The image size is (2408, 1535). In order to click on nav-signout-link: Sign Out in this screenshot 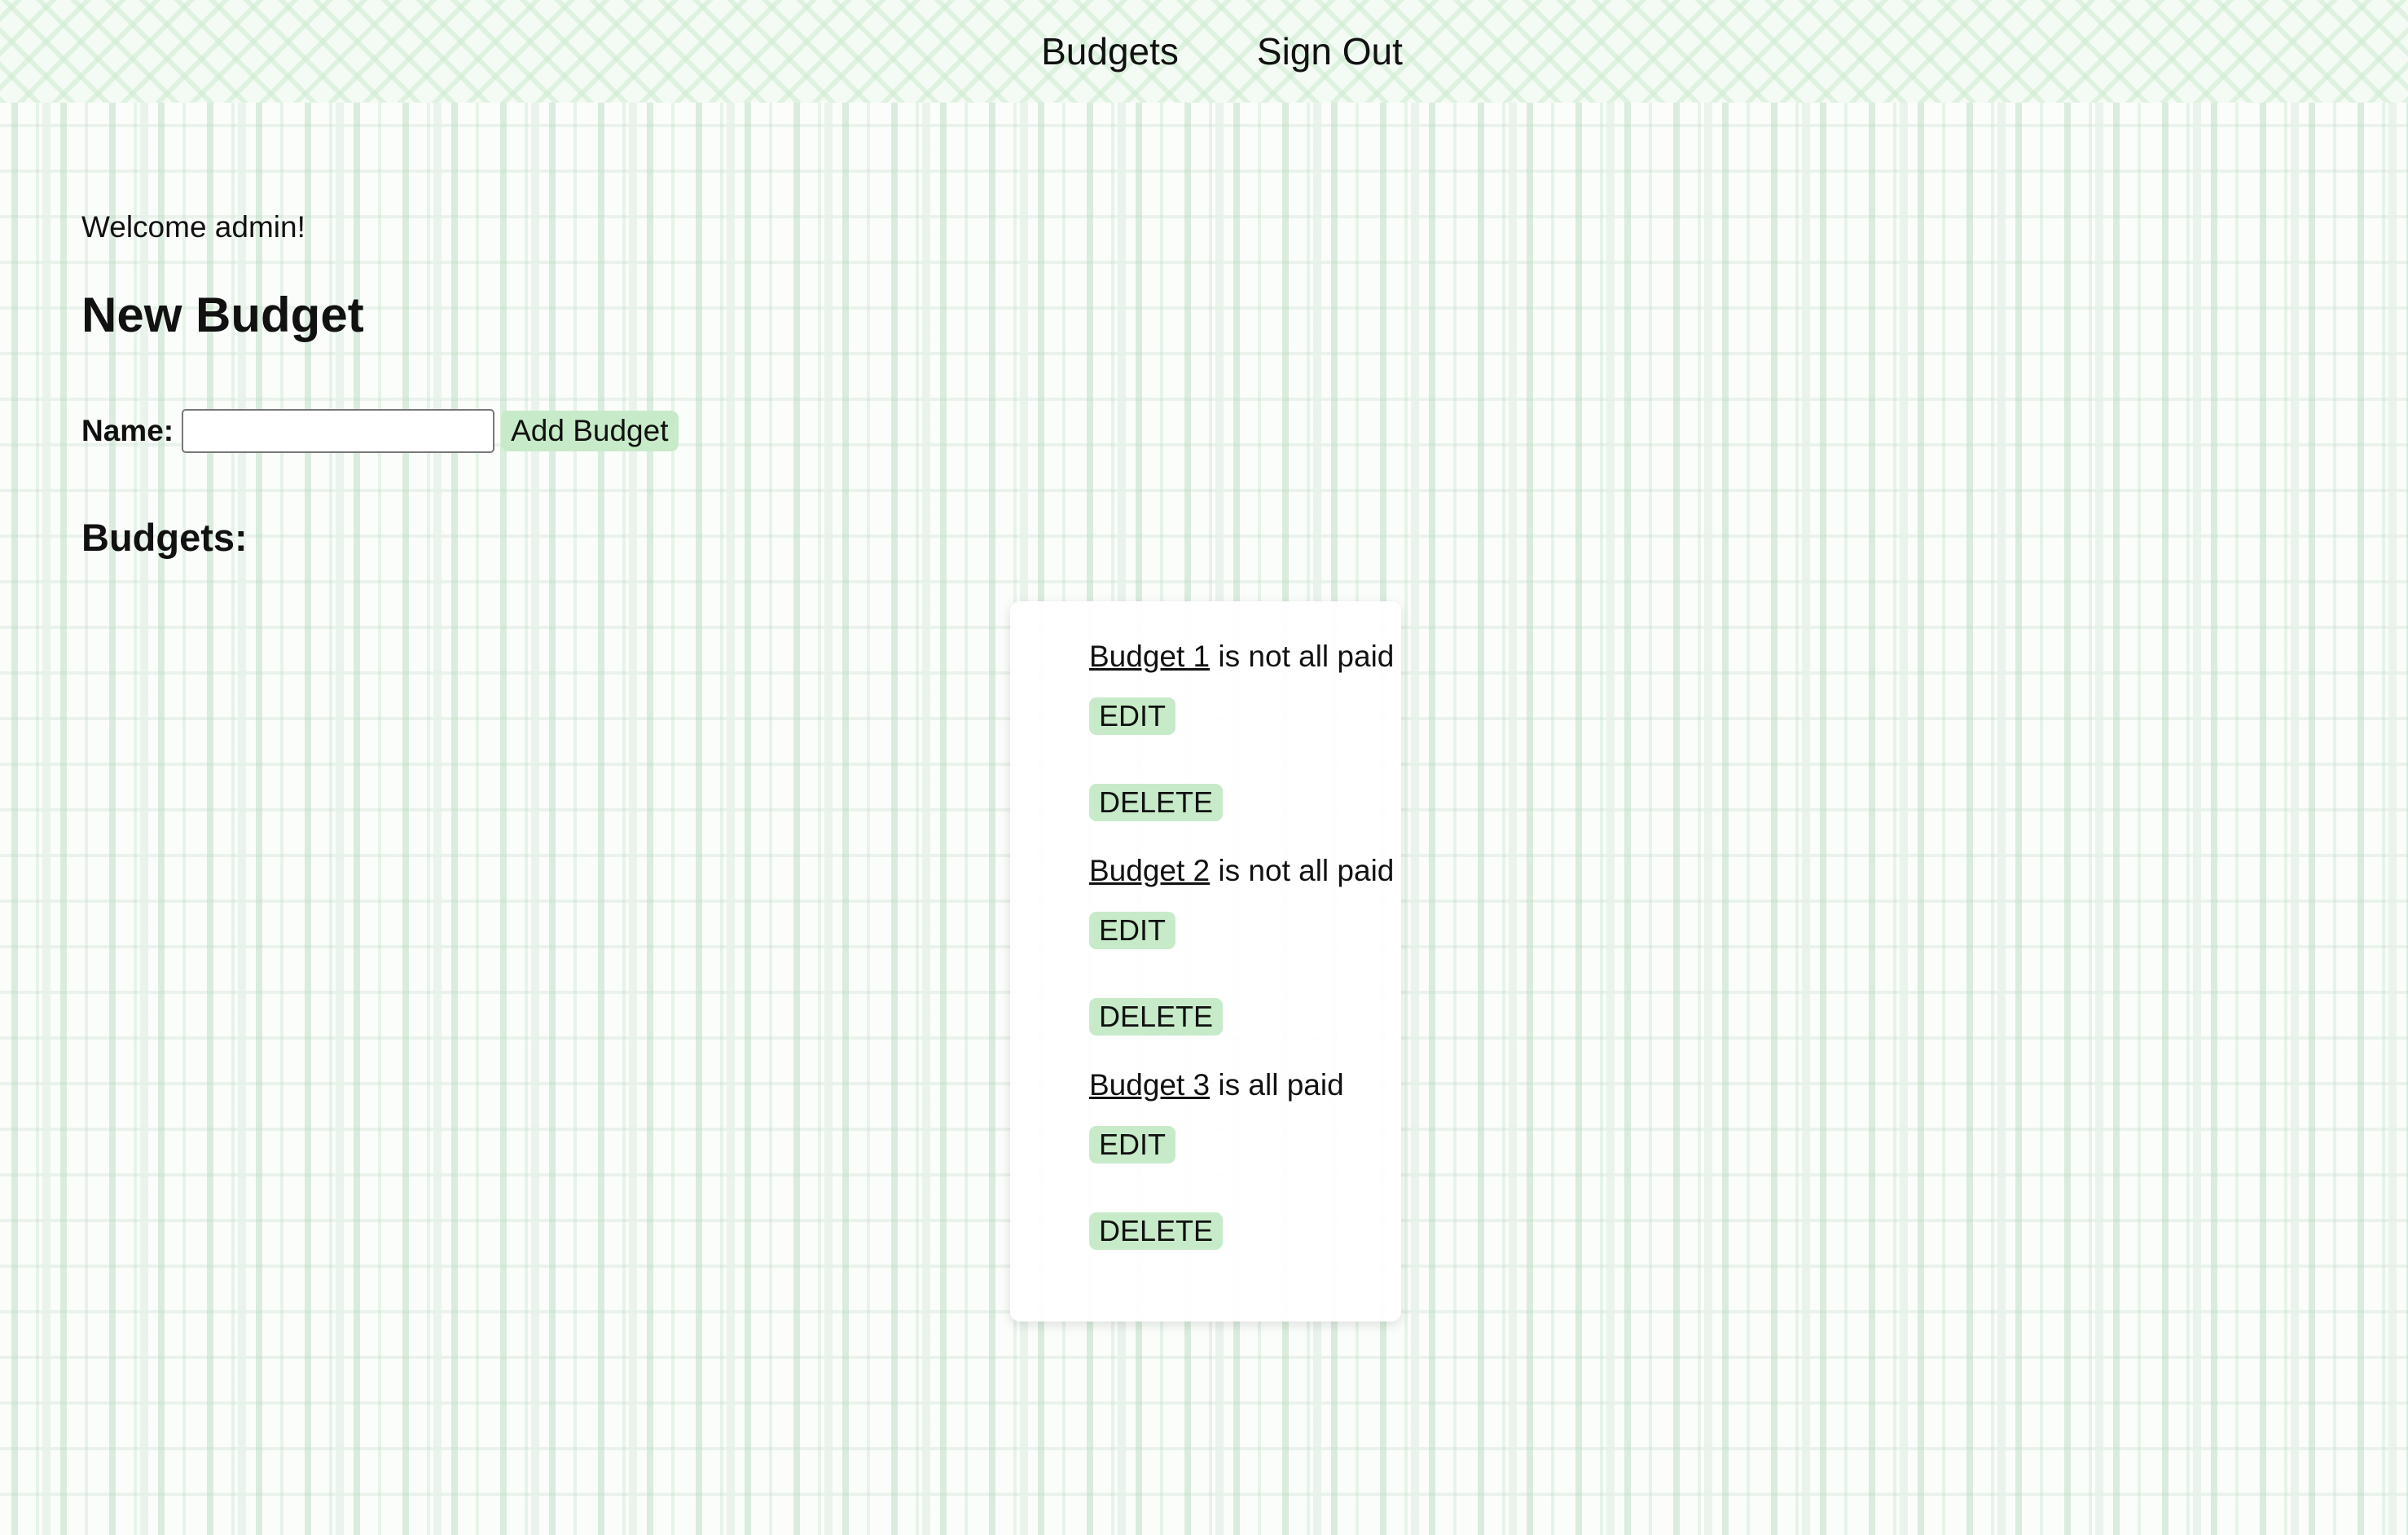, I will do `click(1330, 51)`.